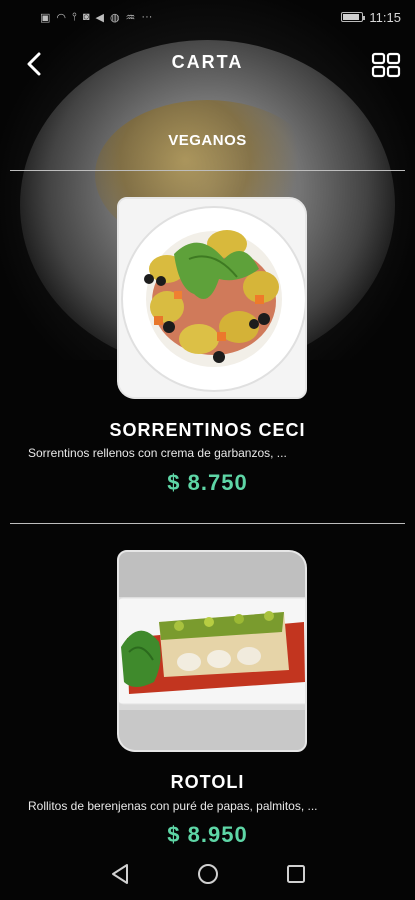  What do you see at coordinates (207, 482) in the screenshot?
I see `product-price: $ 8.750` at bounding box center [207, 482].